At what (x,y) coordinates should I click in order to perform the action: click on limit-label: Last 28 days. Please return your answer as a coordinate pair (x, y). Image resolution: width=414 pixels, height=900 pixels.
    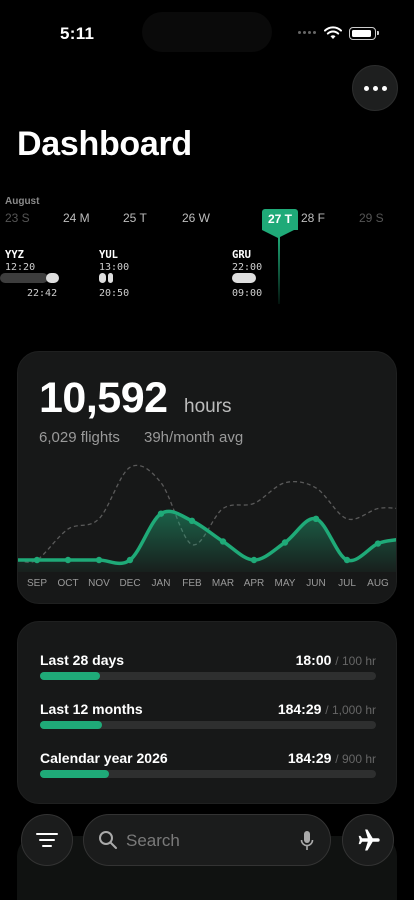
    Looking at the image, I should click on (82, 660).